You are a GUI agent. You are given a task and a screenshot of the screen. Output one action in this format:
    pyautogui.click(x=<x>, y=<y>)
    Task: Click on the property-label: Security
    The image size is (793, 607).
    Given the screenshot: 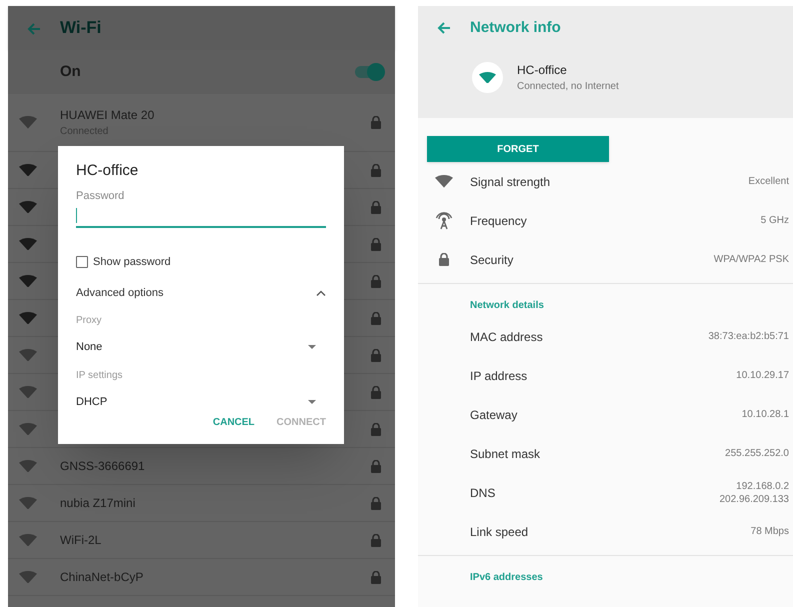 What is the action you would take?
    pyautogui.click(x=492, y=260)
    